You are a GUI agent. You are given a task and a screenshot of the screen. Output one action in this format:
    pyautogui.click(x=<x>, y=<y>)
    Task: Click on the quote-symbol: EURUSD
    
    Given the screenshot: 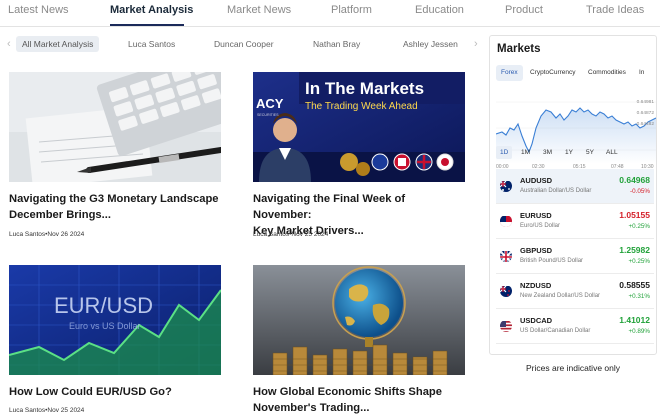 What is the action you would take?
    pyautogui.click(x=536, y=215)
    